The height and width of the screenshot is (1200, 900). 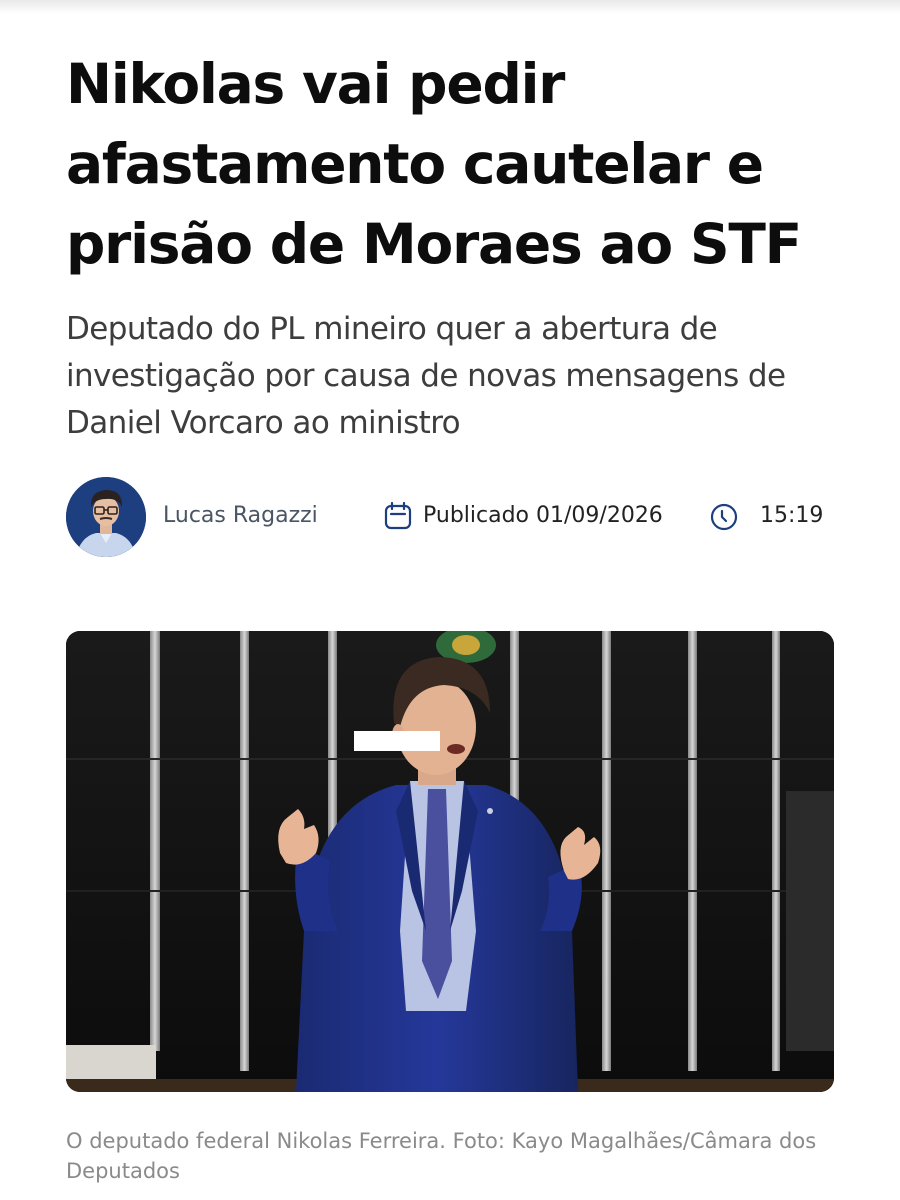 What do you see at coordinates (724, 517) in the screenshot?
I see `clock-icon` at bounding box center [724, 517].